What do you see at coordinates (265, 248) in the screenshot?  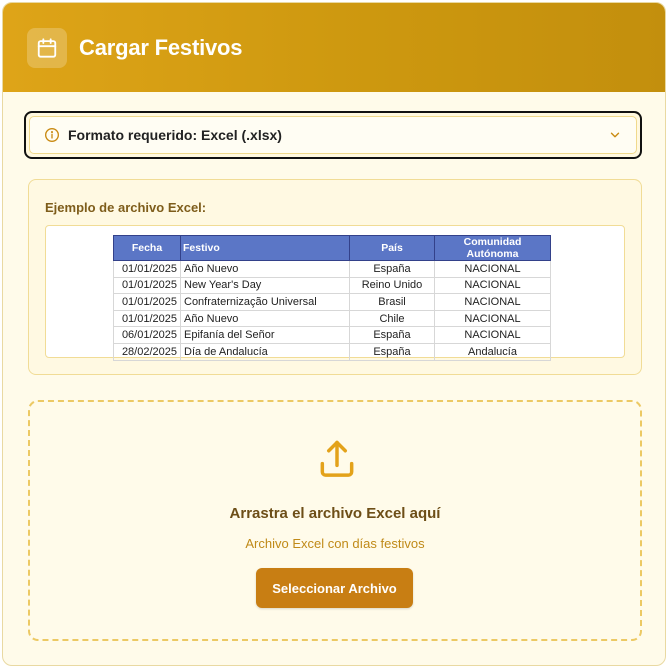 I see `column-header-festivo: Festivo` at bounding box center [265, 248].